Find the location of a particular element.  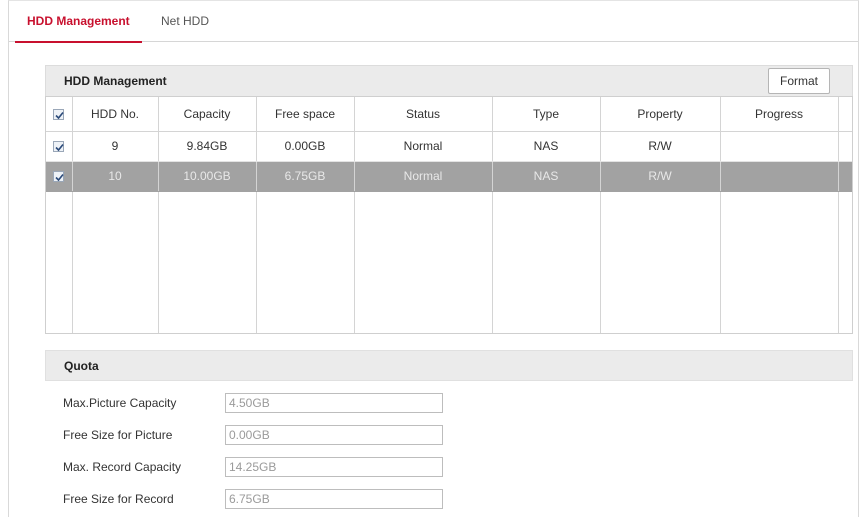

column-header-free-space: Free space is located at coordinates (305, 114).